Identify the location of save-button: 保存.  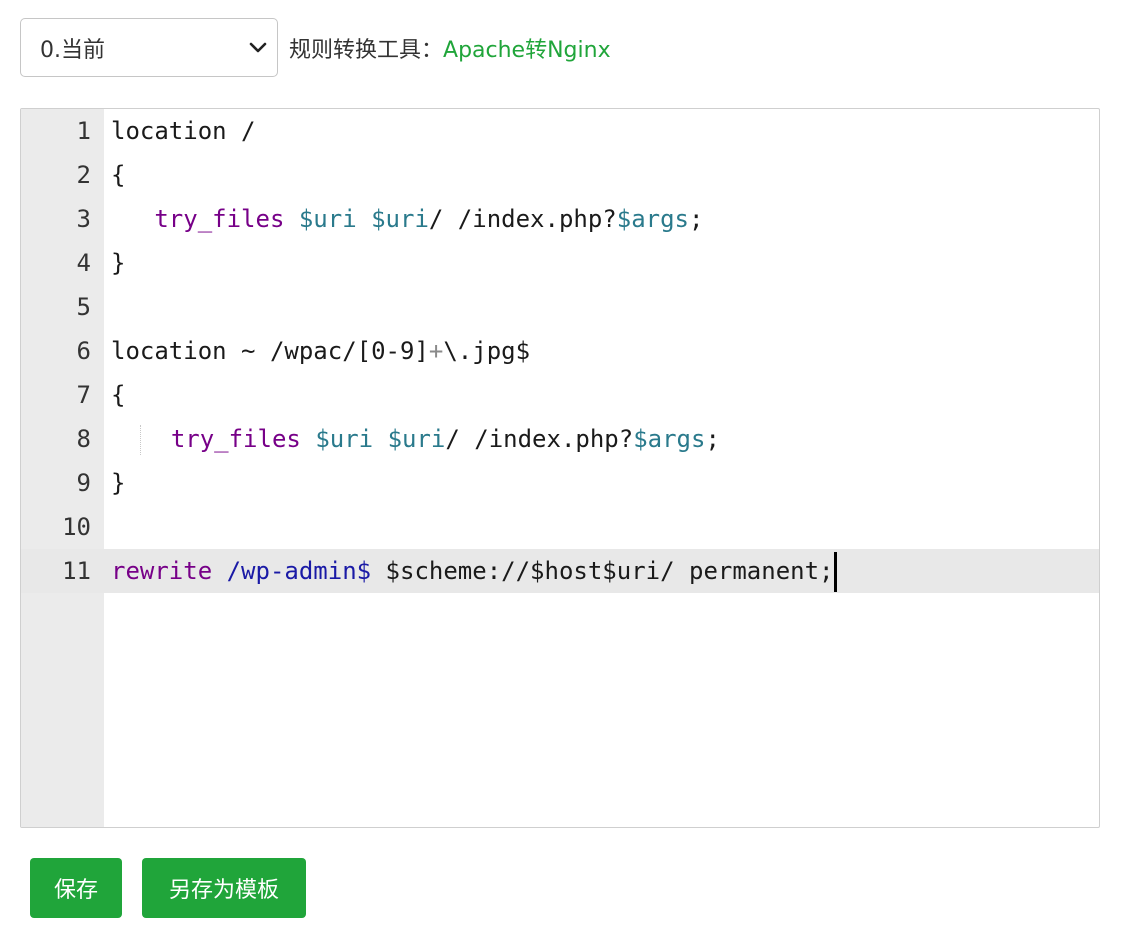
(76, 888).